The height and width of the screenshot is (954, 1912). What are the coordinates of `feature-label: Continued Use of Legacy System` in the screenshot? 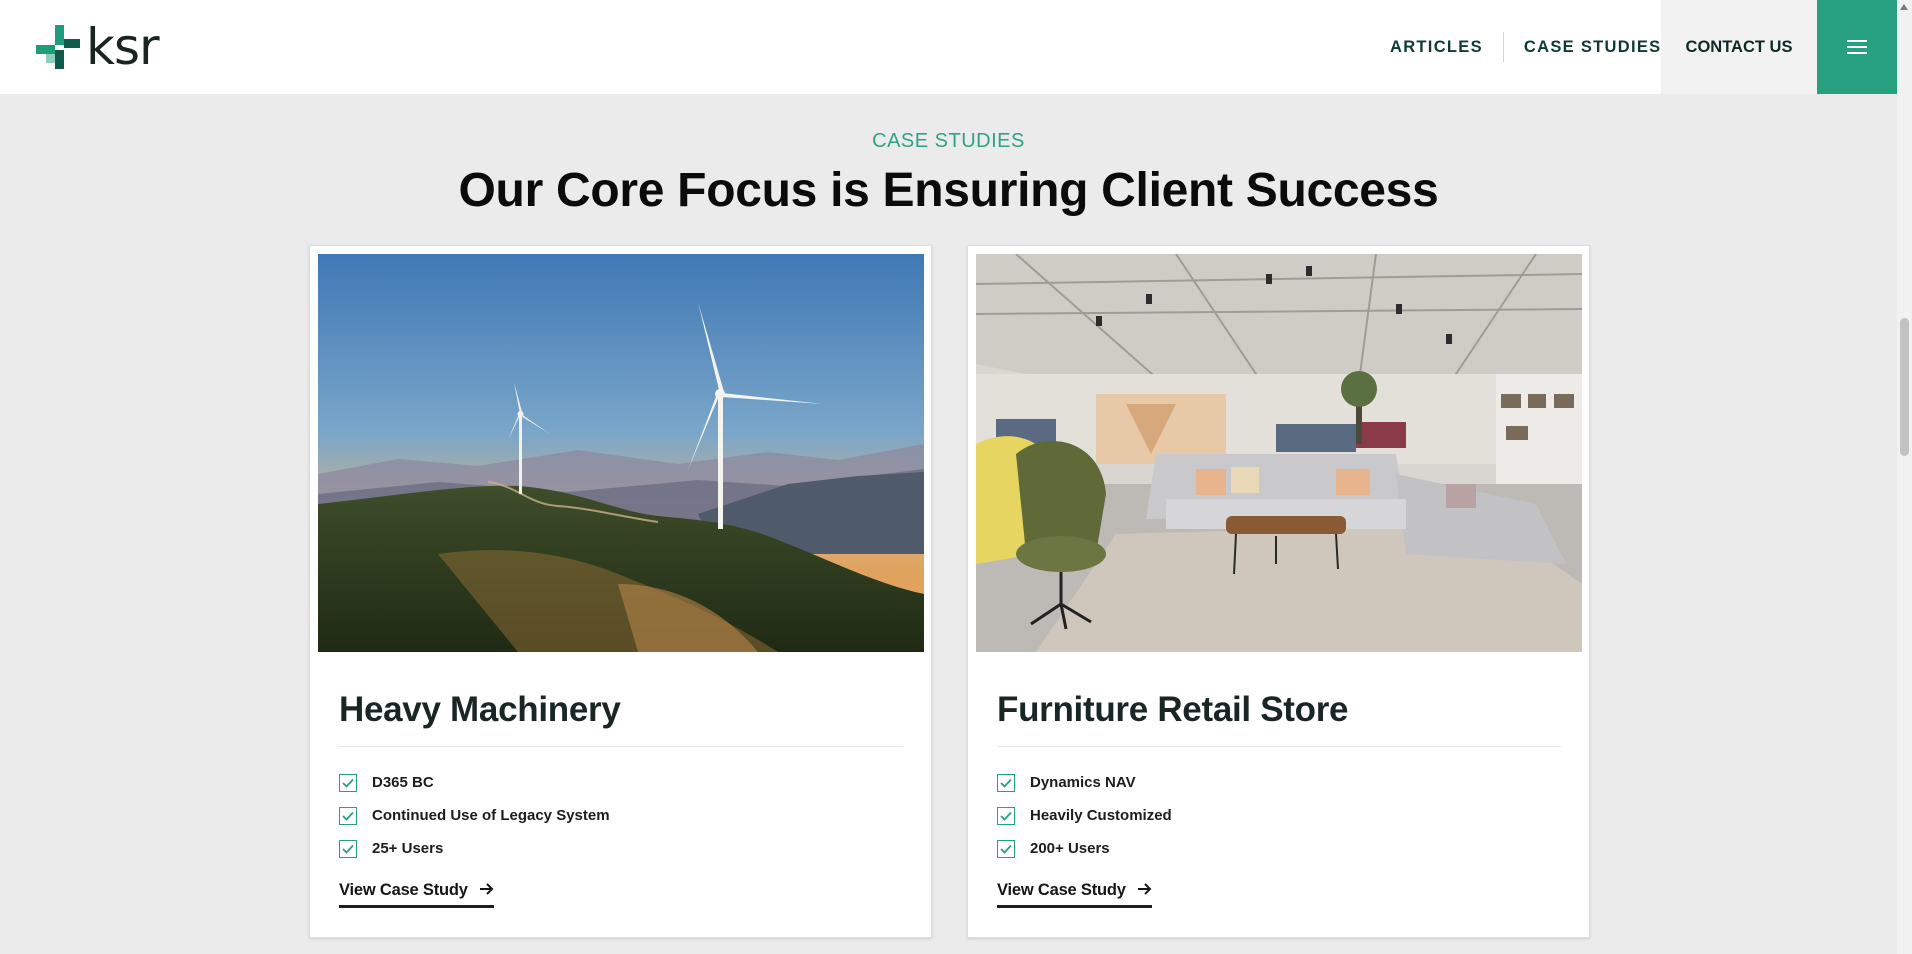 It's located at (491, 815).